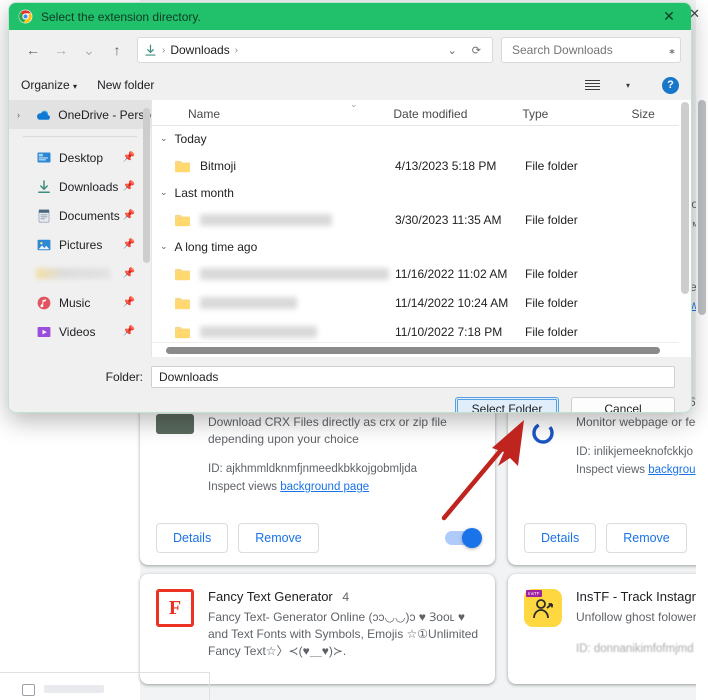 The height and width of the screenshot is (700, 708). What do you see at coordinates (22, 115) in the screenshot?
I see `chevron-right-icon: ›` at bounding box center [22, 115].